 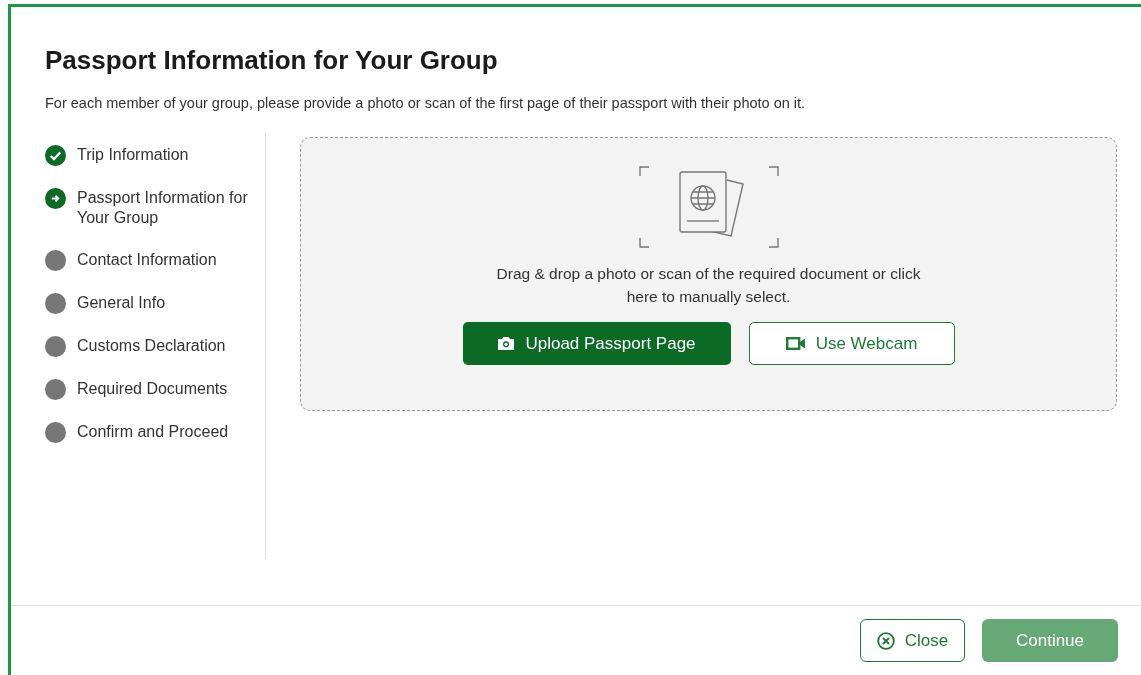 What do you see at coordinates (152, 389) in the screenshot?
I see `step-label: Required Documents` at bounding box center [152, 389].